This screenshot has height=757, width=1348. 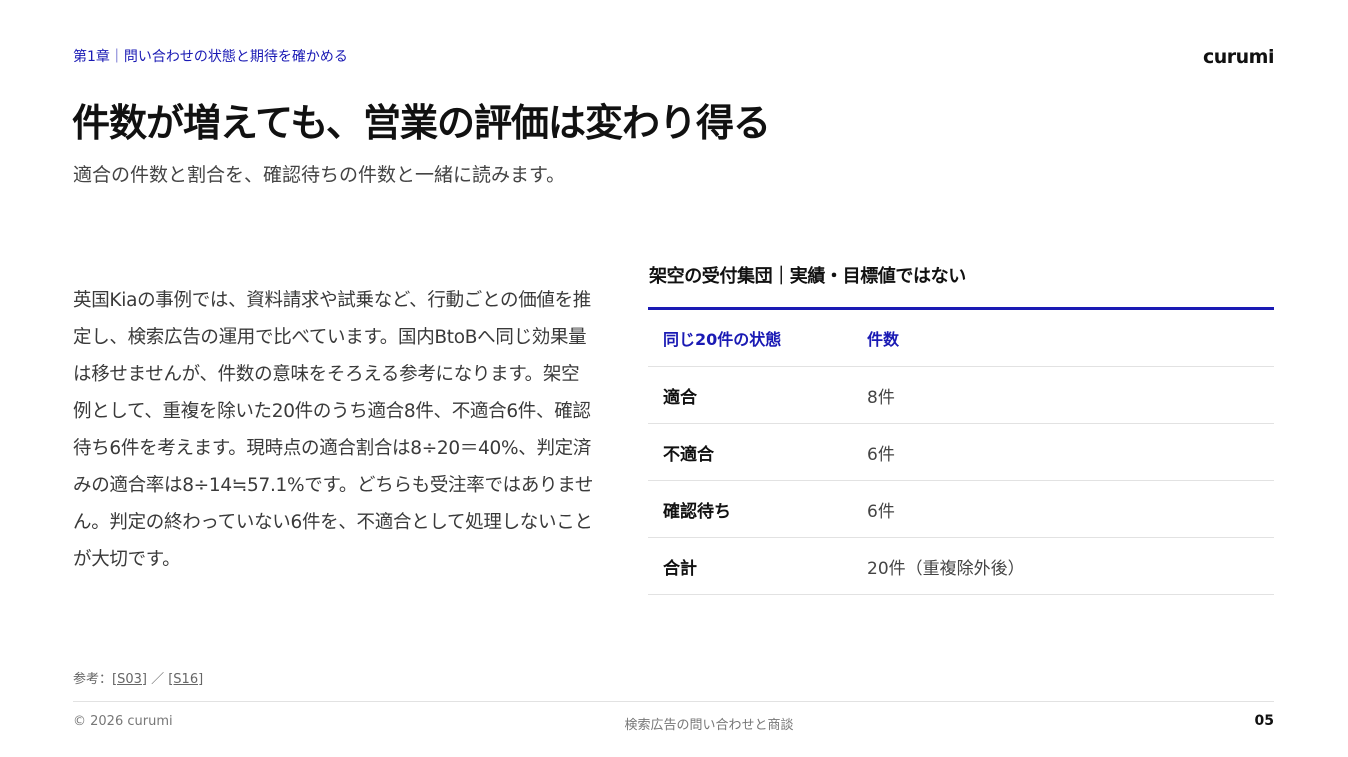 I want to click on brand-logo: curumi, so click(x=1239, y=57).